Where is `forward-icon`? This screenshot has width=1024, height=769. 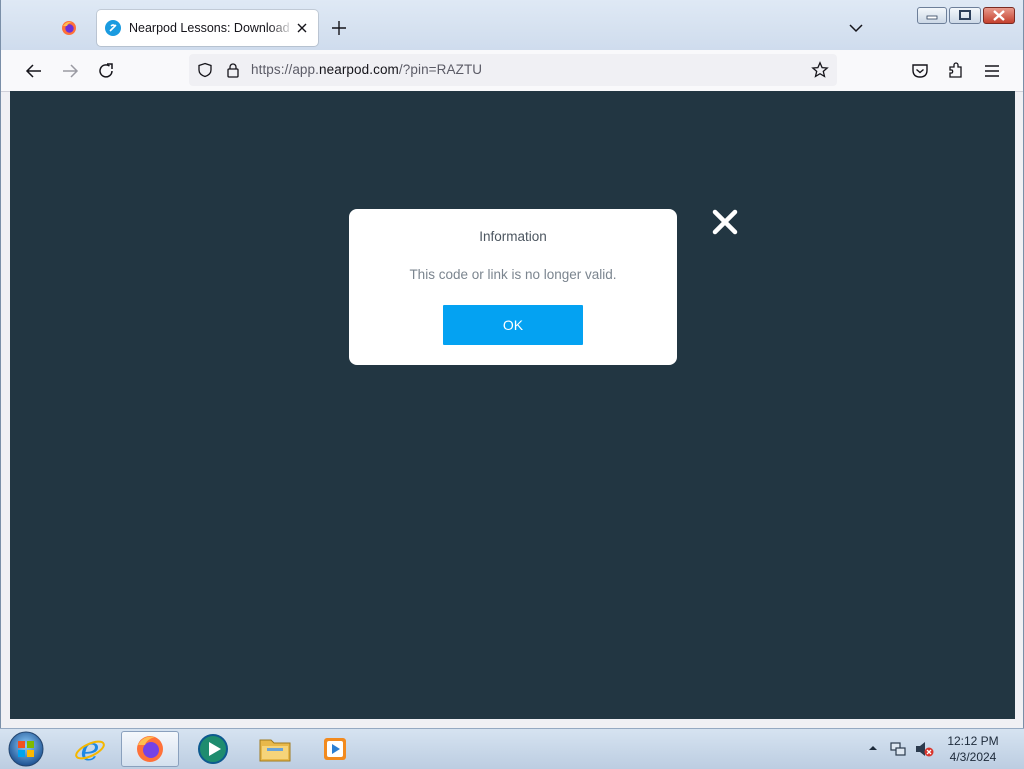 forward-icon is located at coordinates (70, 71).